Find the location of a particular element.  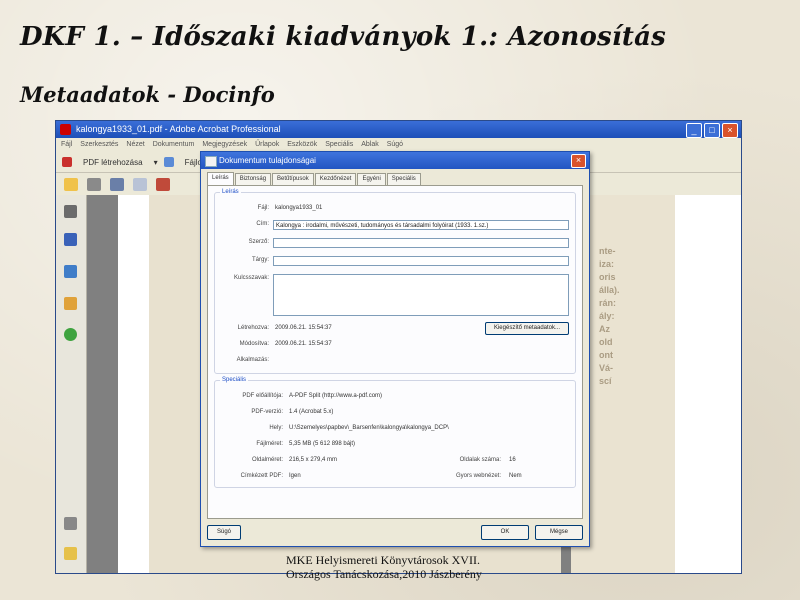

tab-description: Leírás is located at coordinates (220, 179).